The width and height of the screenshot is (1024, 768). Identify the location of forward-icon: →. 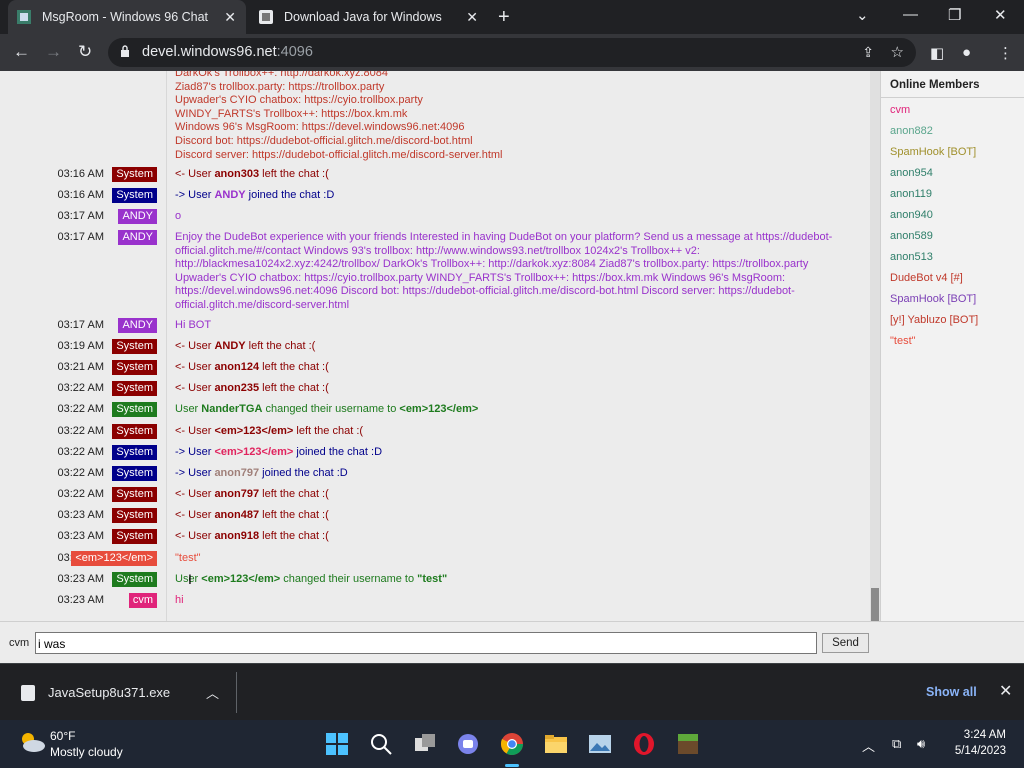
(53, 52).